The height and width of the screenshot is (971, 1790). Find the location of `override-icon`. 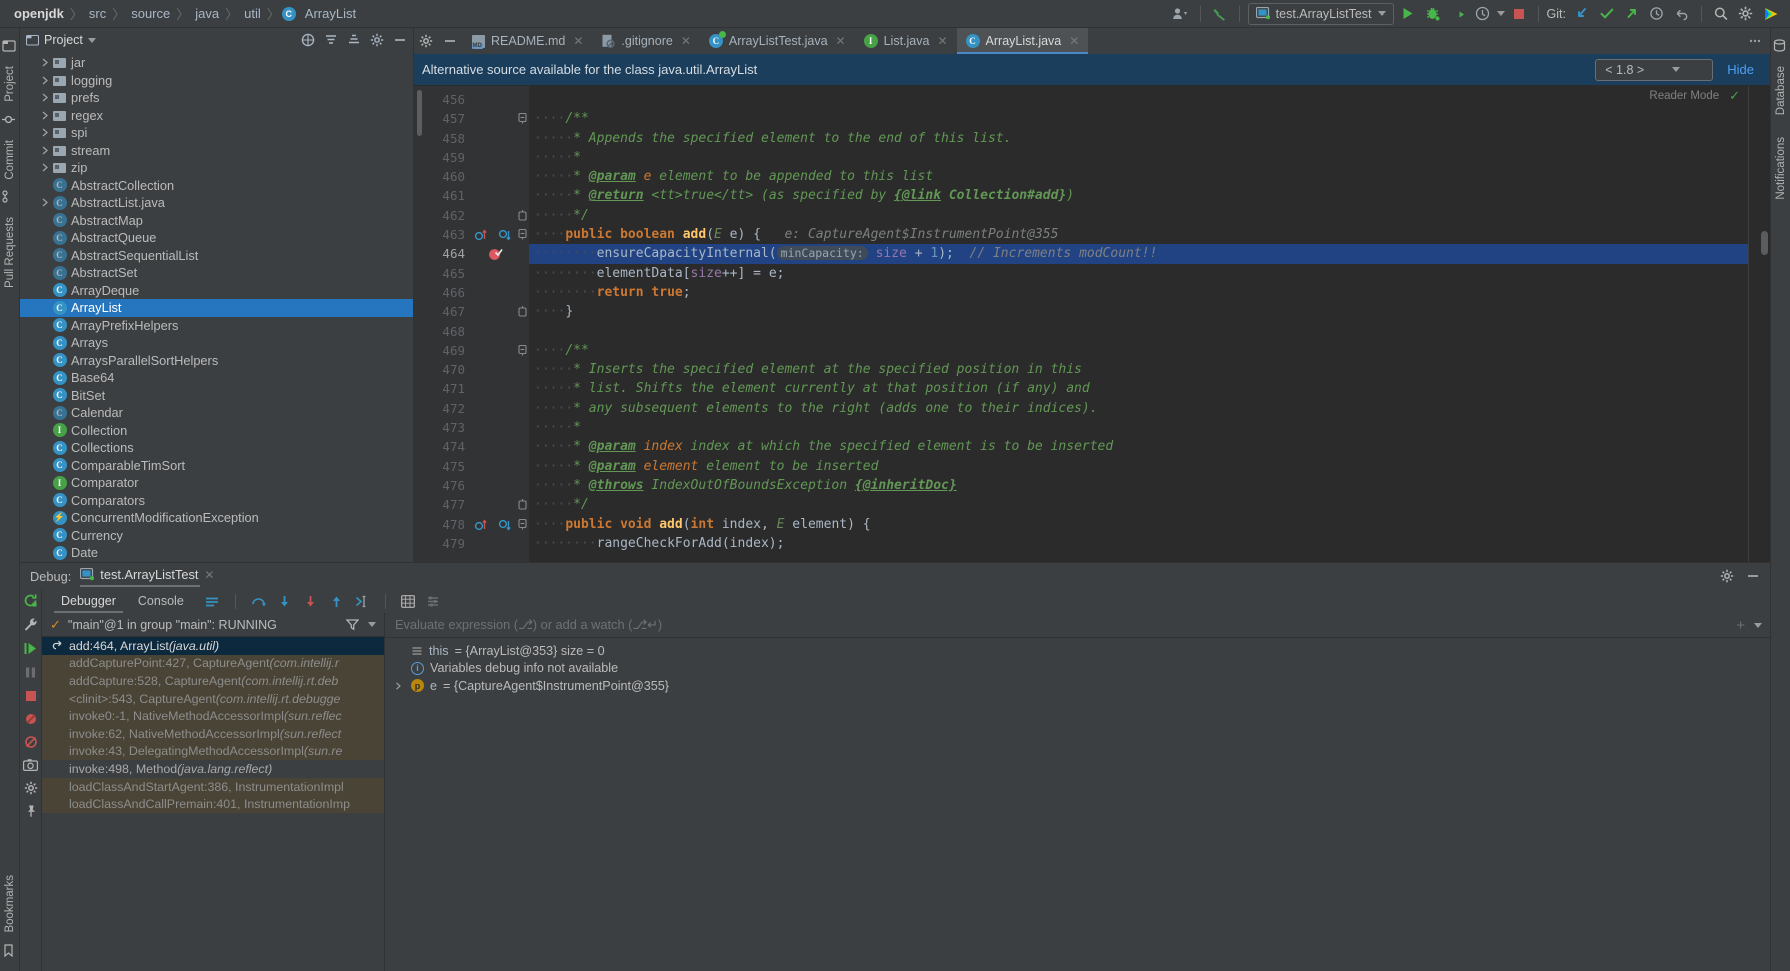

override-icon is located at coordinates (481, 525).